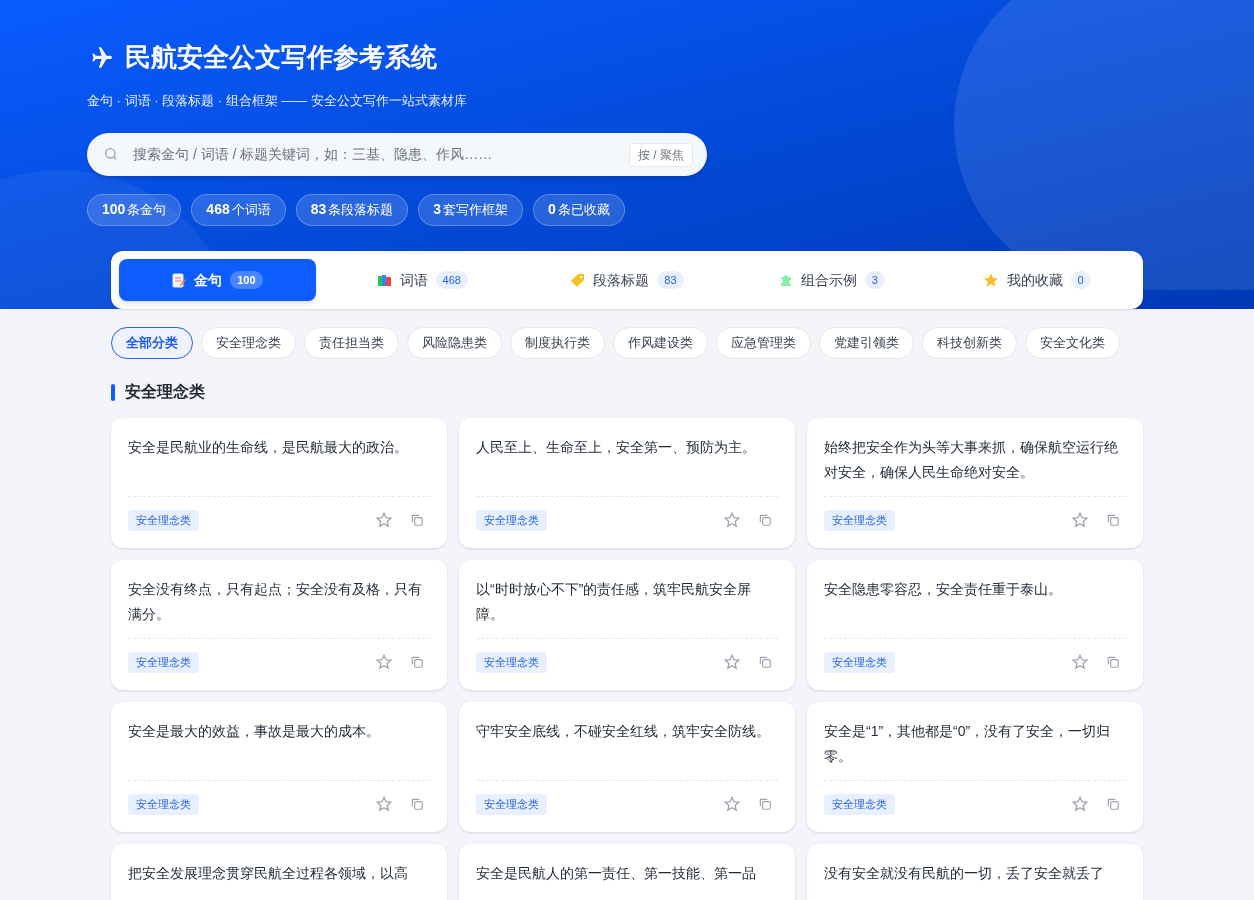 This screenshot has height=900, width=1254. I want to click on category-chip: 全部分类, so click(152, 343).